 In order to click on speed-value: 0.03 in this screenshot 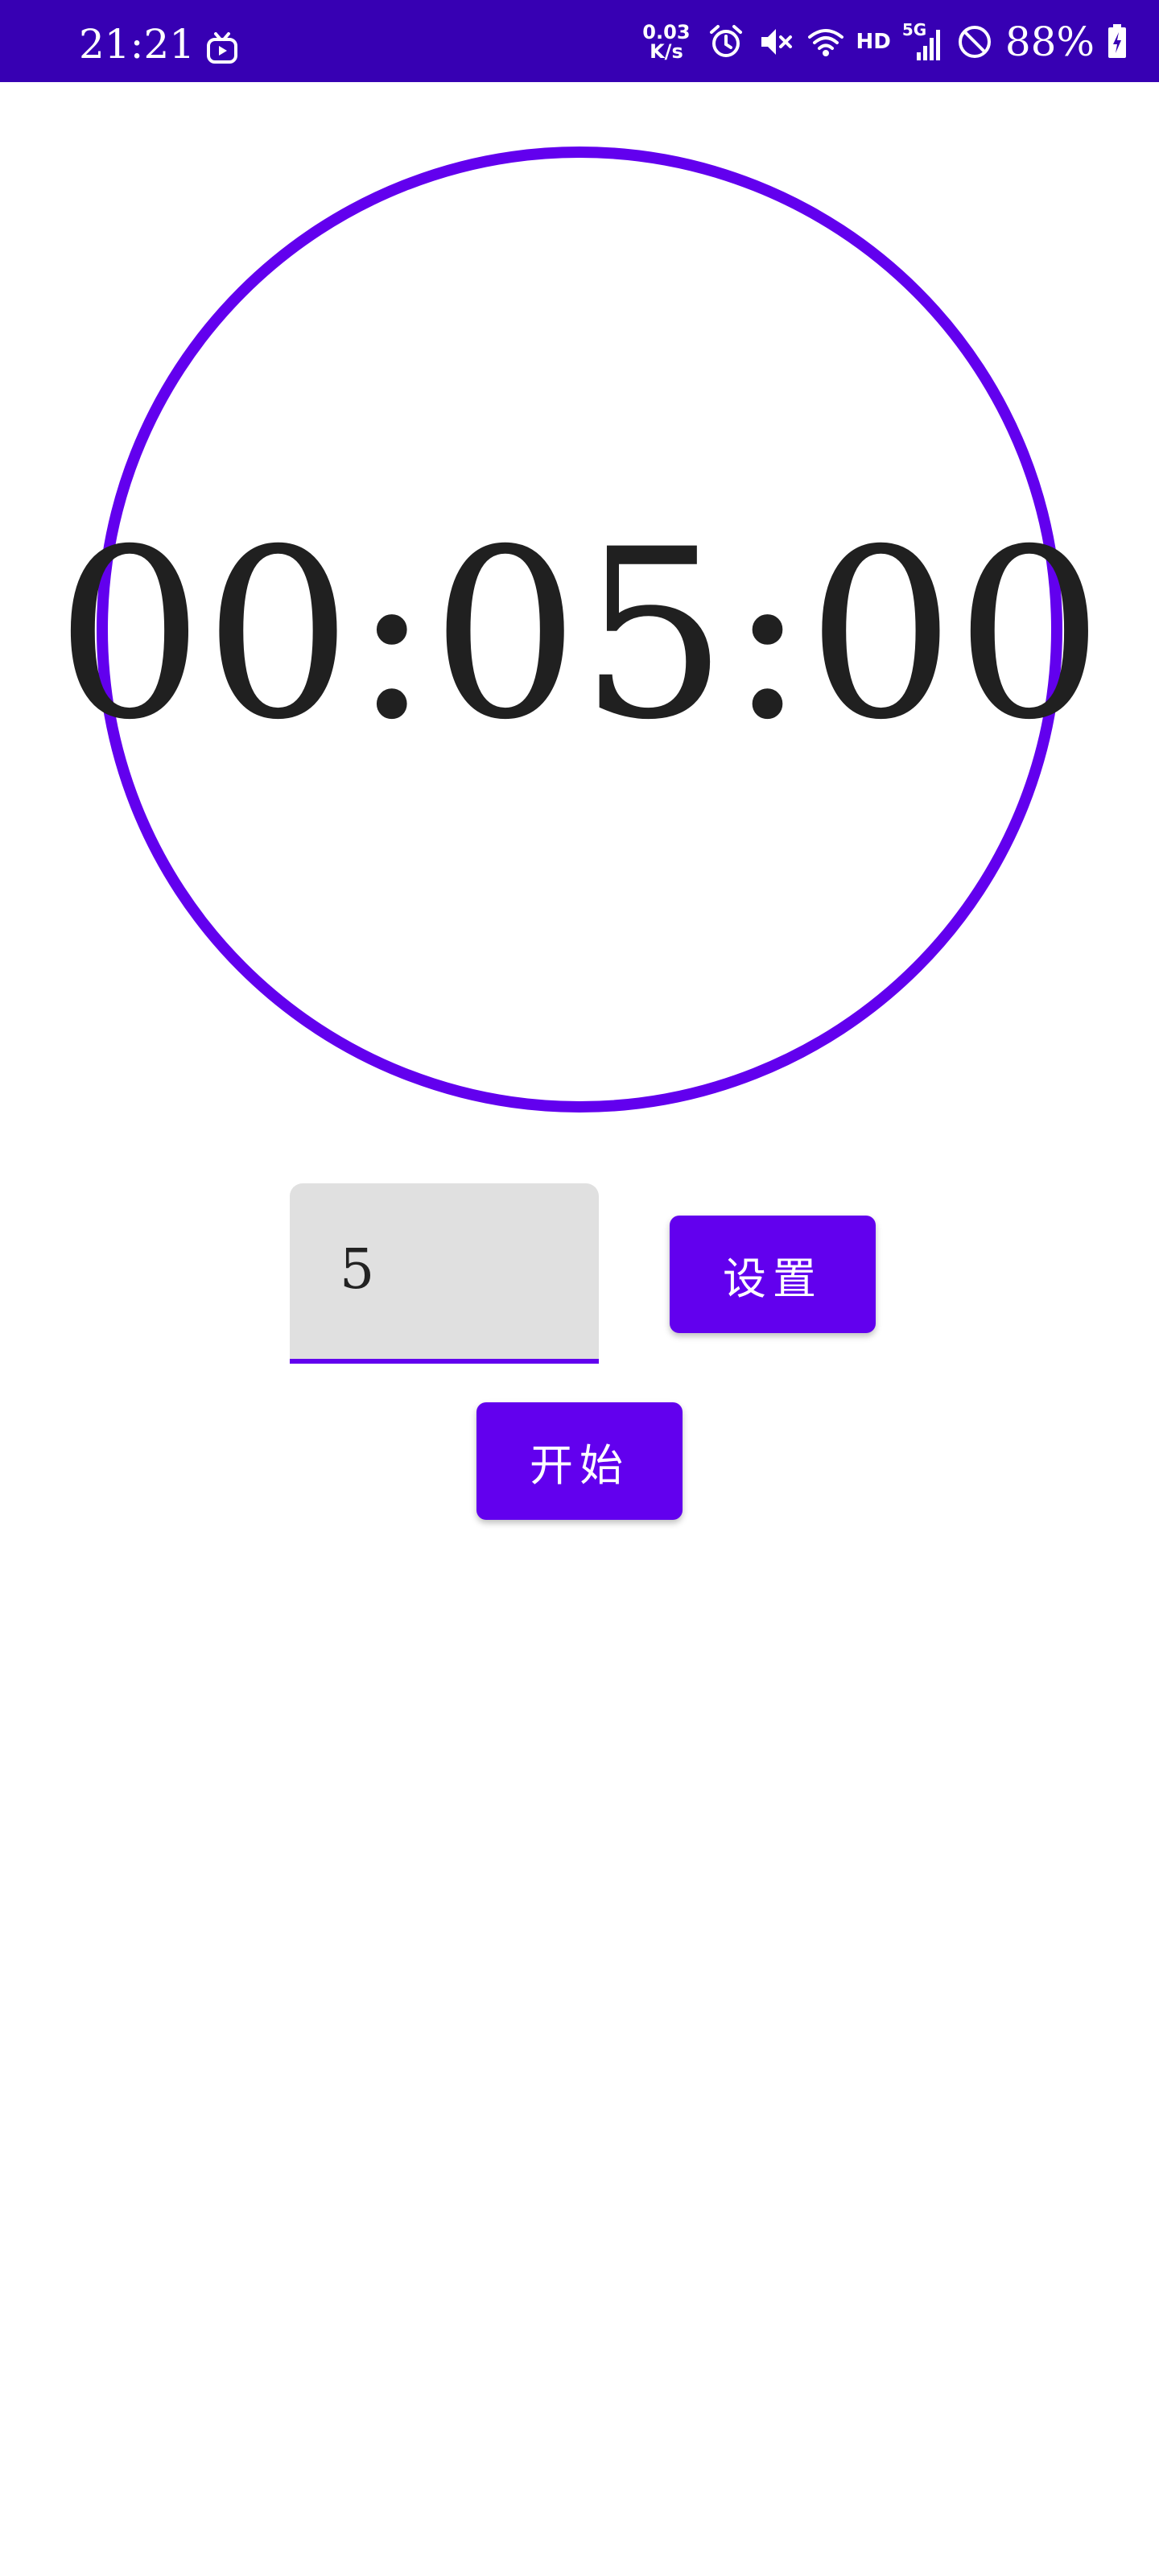, I will do `click(666, 32)`.